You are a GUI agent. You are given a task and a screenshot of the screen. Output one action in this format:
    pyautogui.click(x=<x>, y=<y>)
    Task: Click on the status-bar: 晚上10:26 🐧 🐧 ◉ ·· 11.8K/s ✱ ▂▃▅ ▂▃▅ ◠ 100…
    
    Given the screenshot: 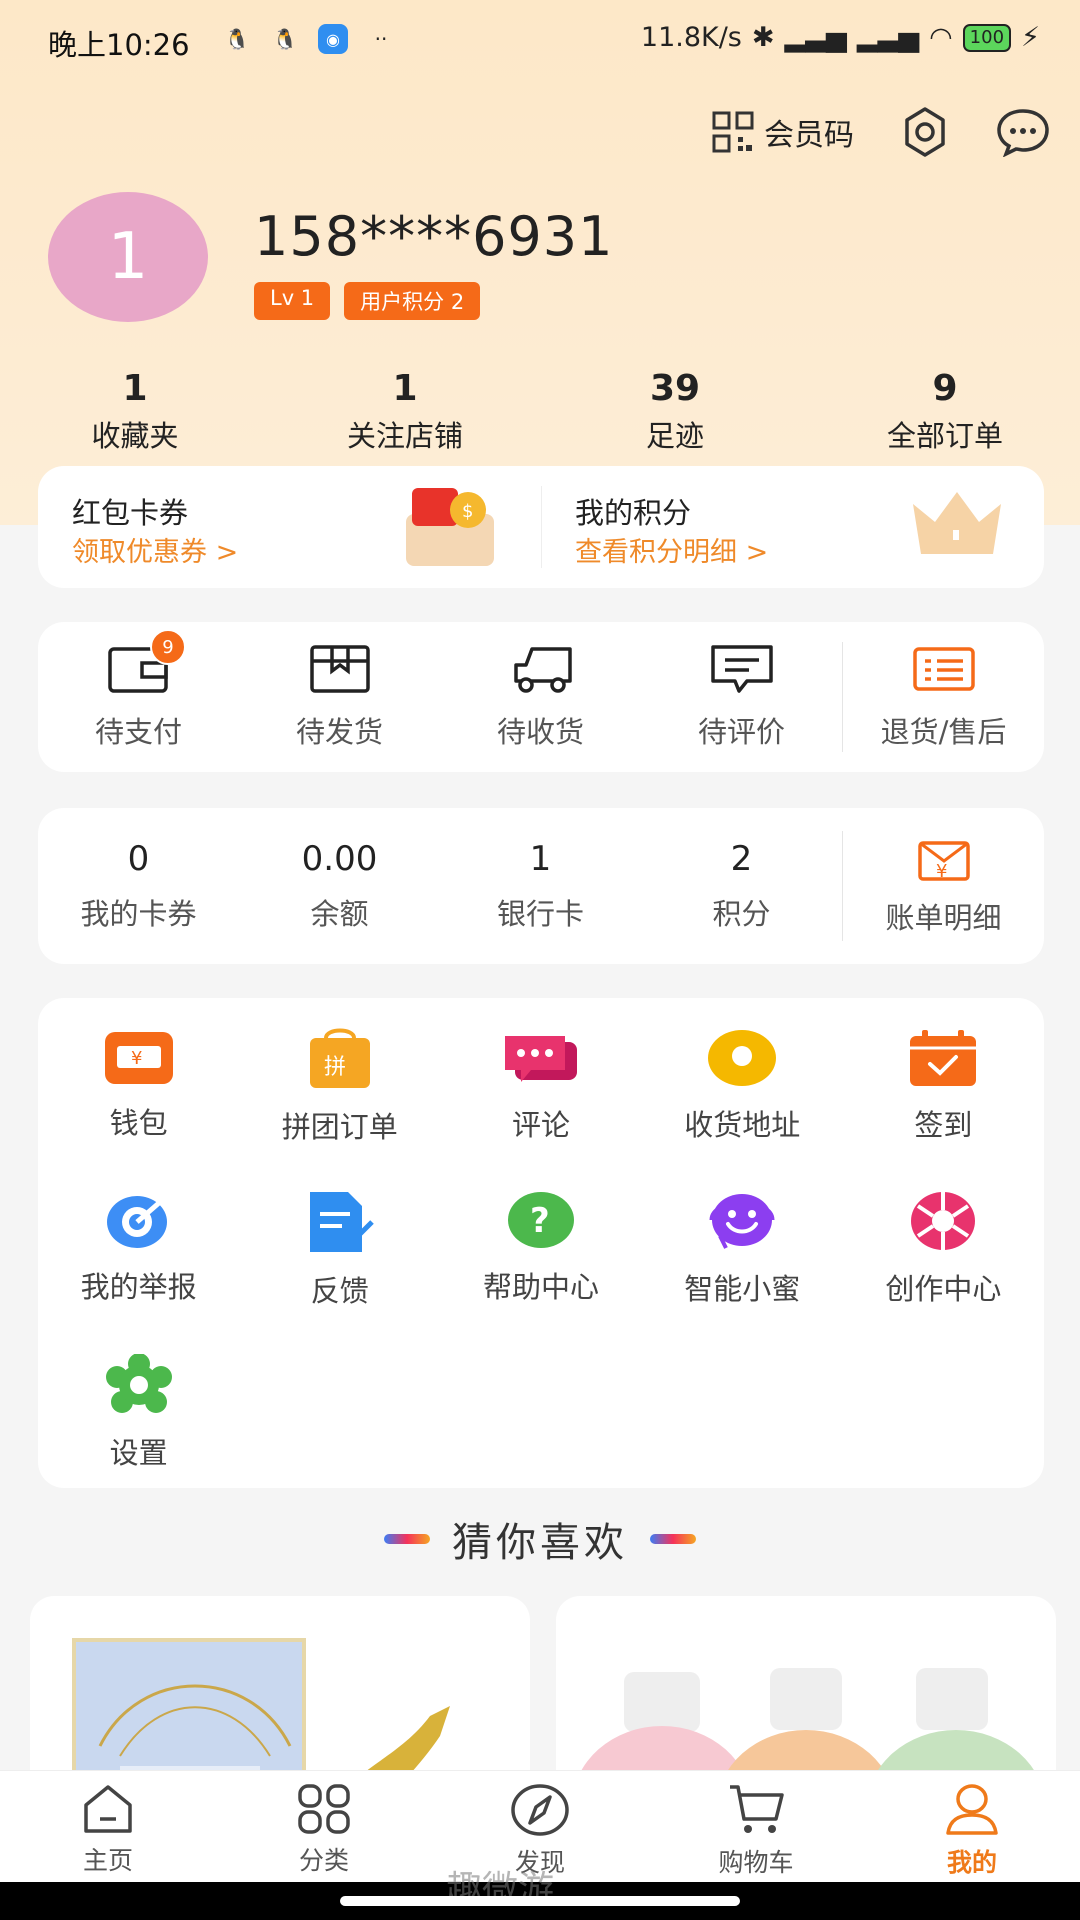 What is the action you would take?
    pyautogui.click(x=540, y=39)
    